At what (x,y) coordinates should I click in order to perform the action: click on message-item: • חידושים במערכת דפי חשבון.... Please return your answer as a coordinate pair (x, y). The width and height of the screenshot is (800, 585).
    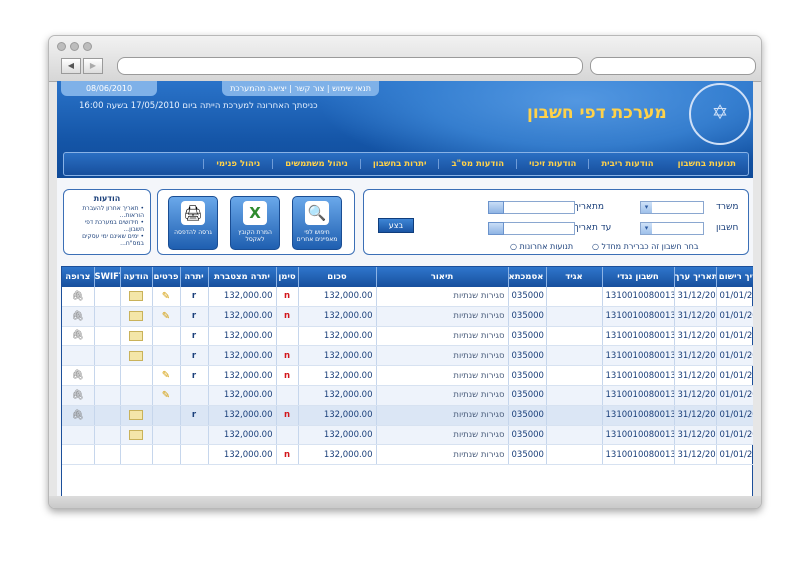
    Looking at the image, I should click on (106, 226).